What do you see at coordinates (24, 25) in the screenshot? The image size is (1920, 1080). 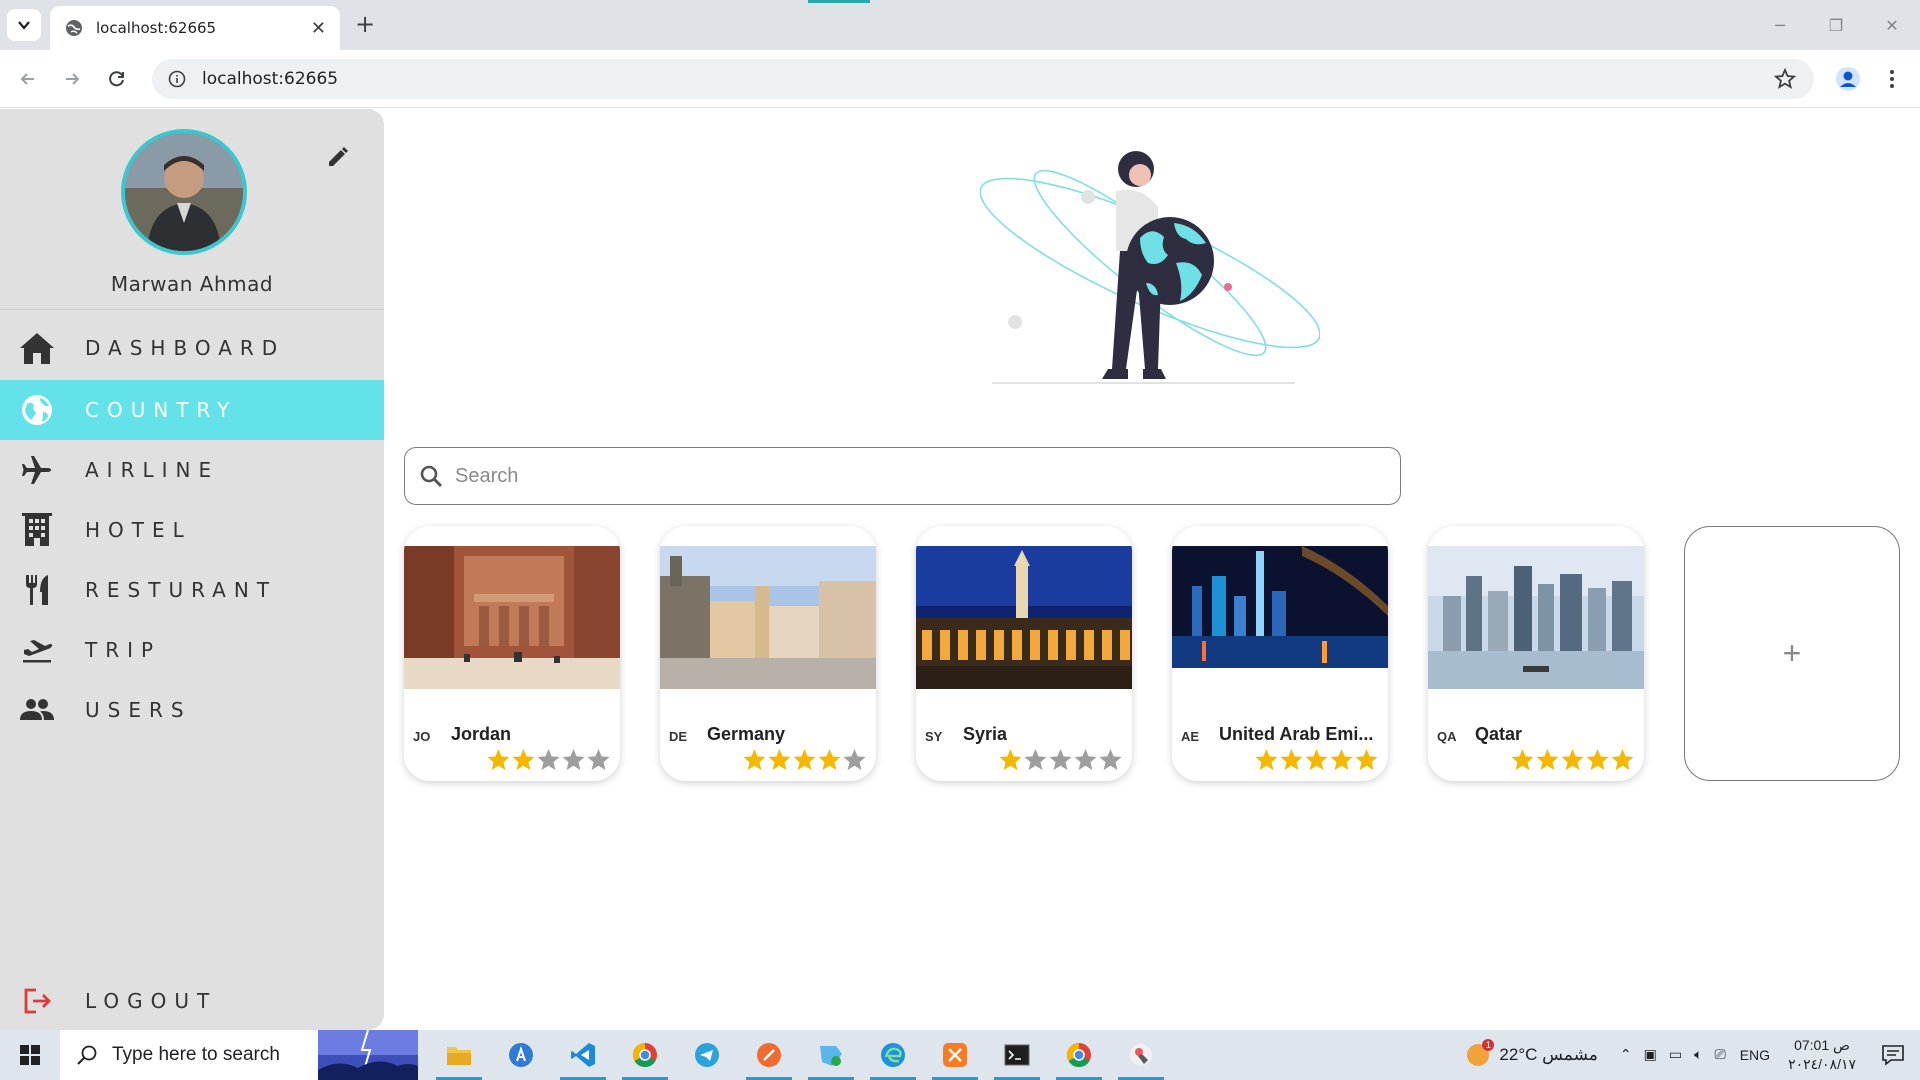 I see `tab-search-button` at bounding box center [24, 25].